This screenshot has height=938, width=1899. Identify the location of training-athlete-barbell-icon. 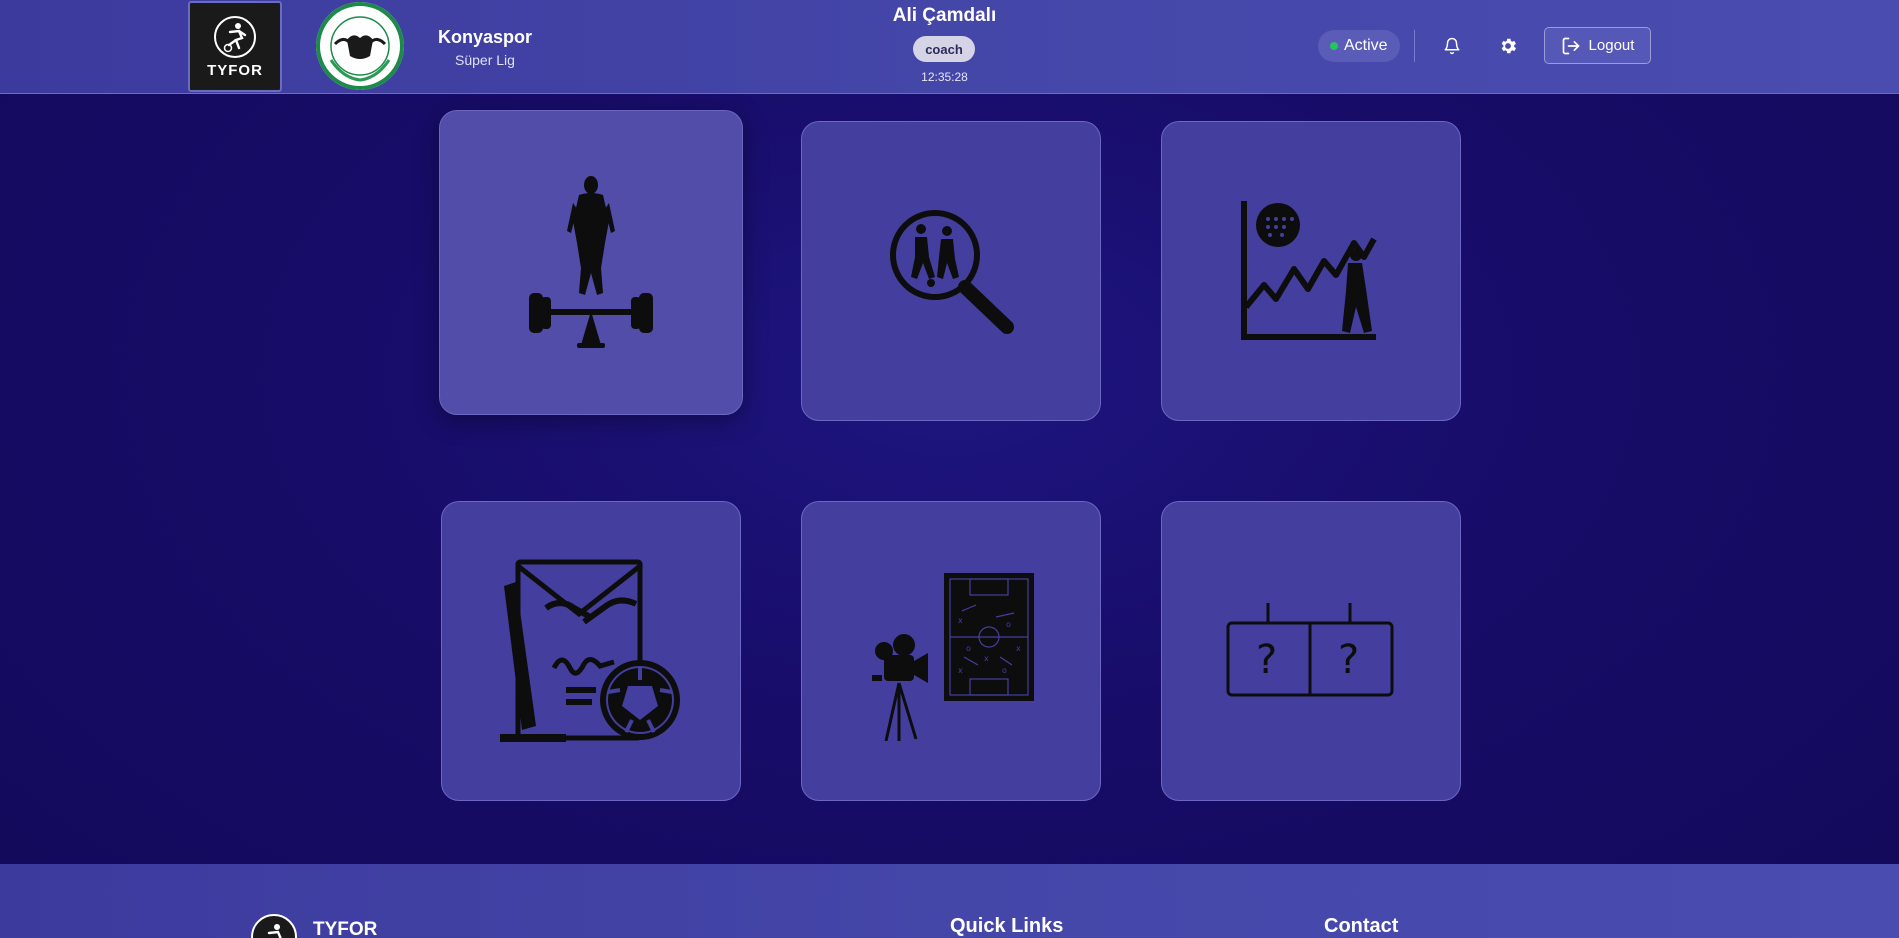
(591, 261).